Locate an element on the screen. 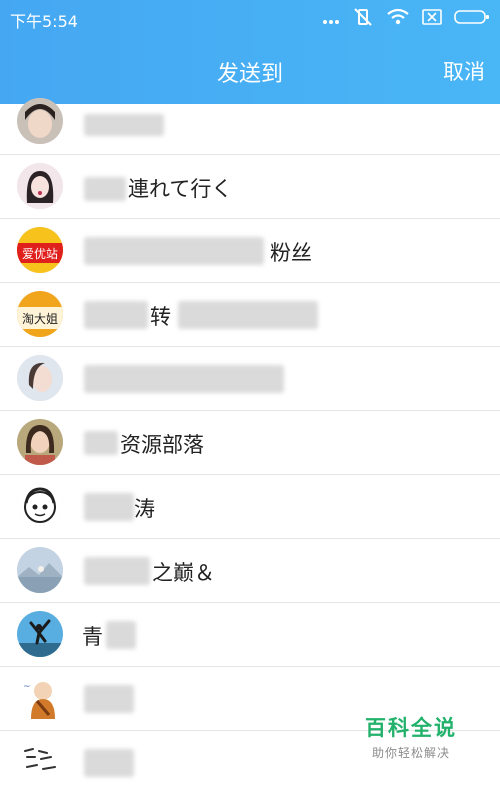 This screenshot has height=794, width=500. more-dots-icon is located at coordinates (331, 19).